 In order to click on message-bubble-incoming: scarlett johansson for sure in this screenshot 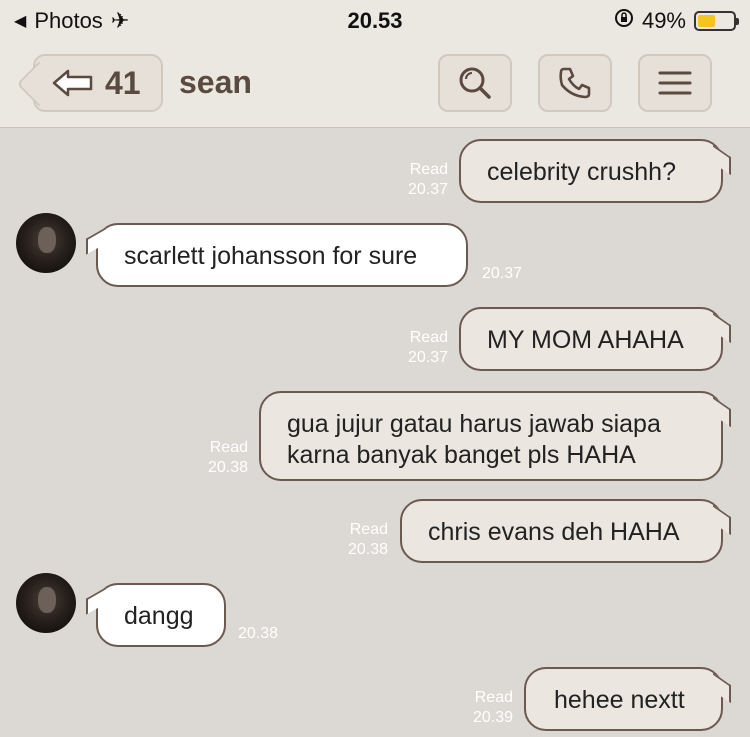, I will do `click(282, 255)`.